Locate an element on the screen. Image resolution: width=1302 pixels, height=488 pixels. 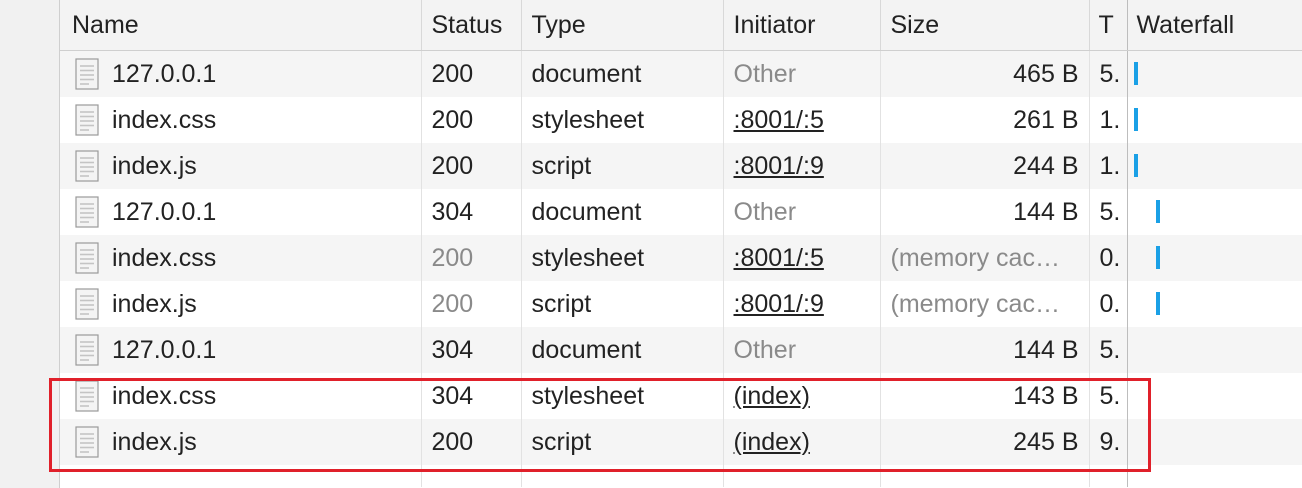
cell-time: 5. is located at coordinates (1108, 396).